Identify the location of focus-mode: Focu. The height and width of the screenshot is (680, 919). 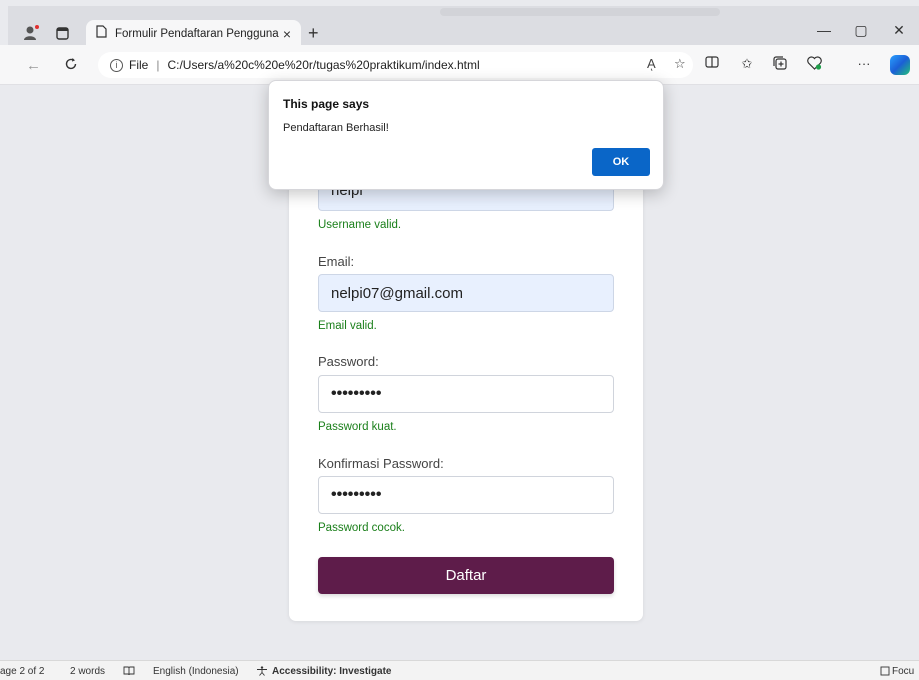
(903, 671).